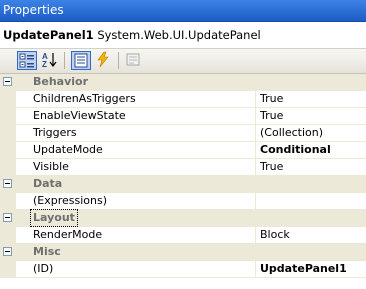 This screenshot has width=366, height=289. Describe the element at coordinates (33, 10) in the screenshot. I see `window-title: Properties` at that location.